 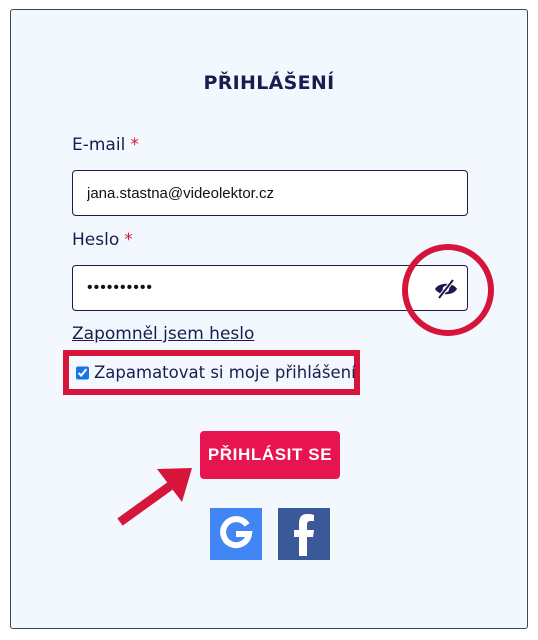 I want to click on facebook-icon, so click(x=304, y=535).